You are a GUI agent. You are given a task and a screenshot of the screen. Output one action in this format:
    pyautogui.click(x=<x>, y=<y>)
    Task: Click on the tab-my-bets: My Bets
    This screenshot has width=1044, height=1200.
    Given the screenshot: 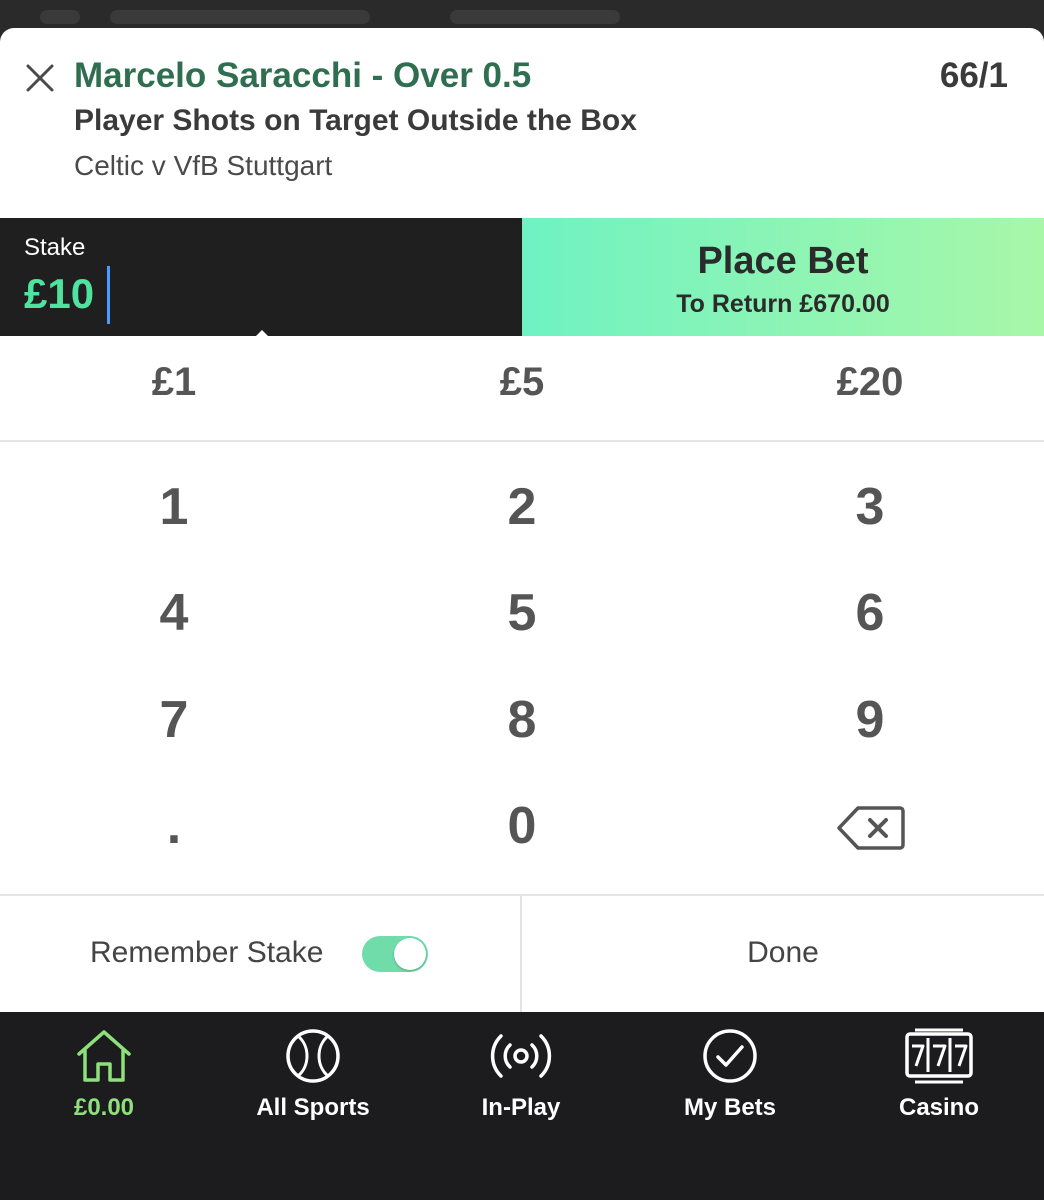 What is the action you would take?
    pyautogui.click(x=730, y=1075)
    